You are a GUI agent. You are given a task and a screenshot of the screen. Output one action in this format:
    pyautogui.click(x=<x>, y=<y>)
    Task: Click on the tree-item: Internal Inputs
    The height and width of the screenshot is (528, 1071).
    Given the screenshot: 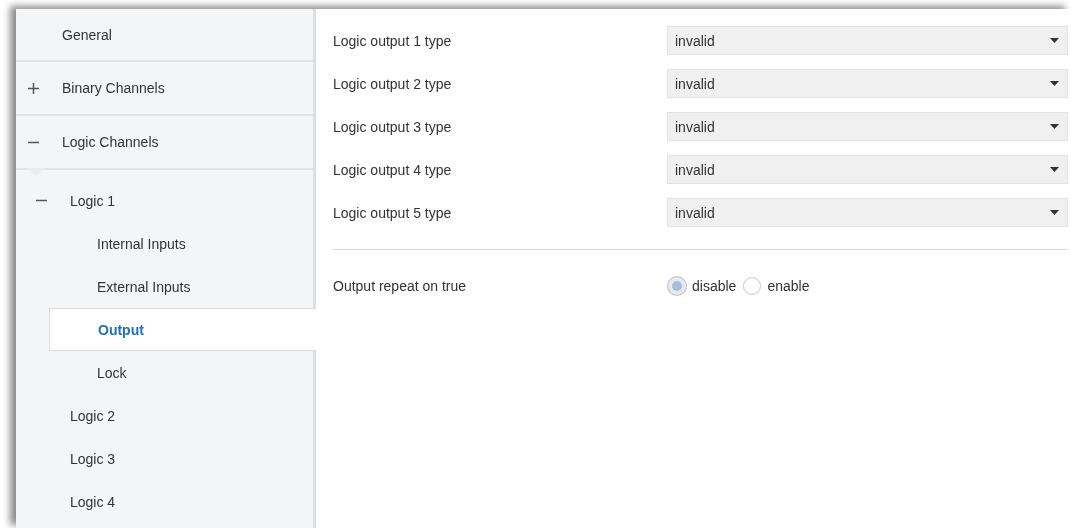 What is the action you would take?
    pyautogui.click(x=164, y=243)
    